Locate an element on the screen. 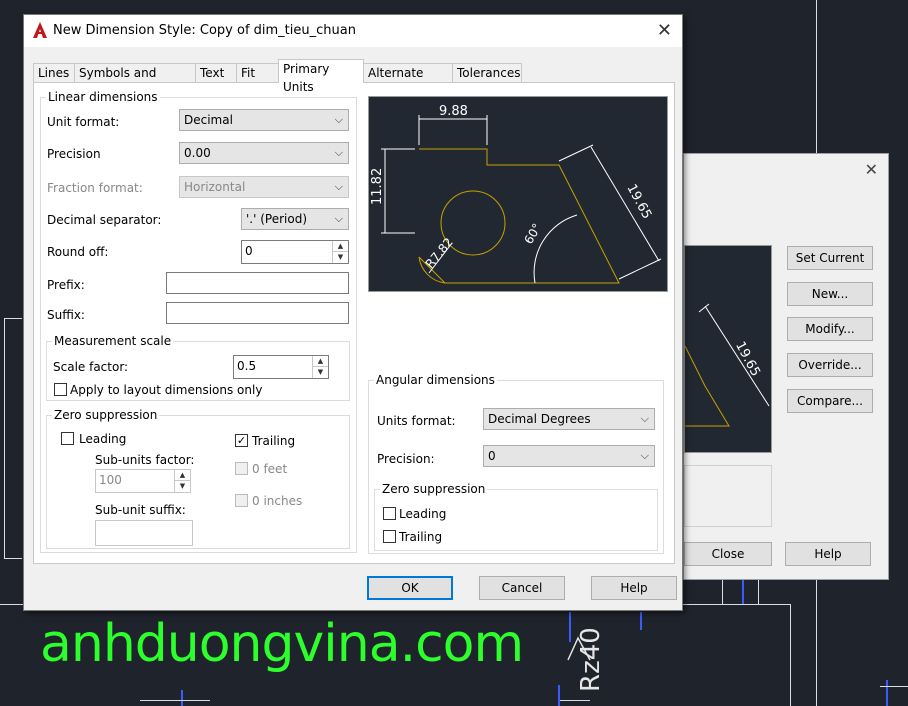 The image size is (908, 706). tab-symbols-arrows: Symbols and Arrows is located at coordinates (135, 80).